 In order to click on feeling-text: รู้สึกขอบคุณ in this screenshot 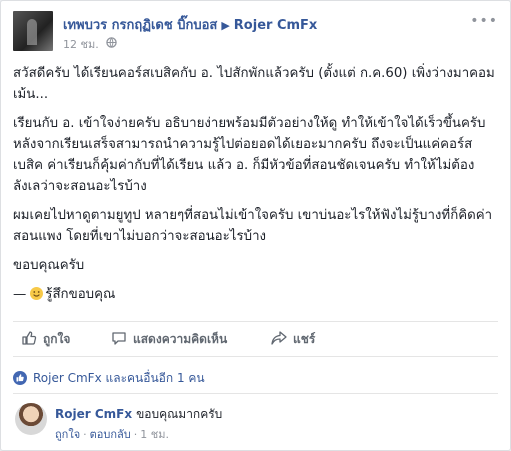, I will do `click(80, 294)`.